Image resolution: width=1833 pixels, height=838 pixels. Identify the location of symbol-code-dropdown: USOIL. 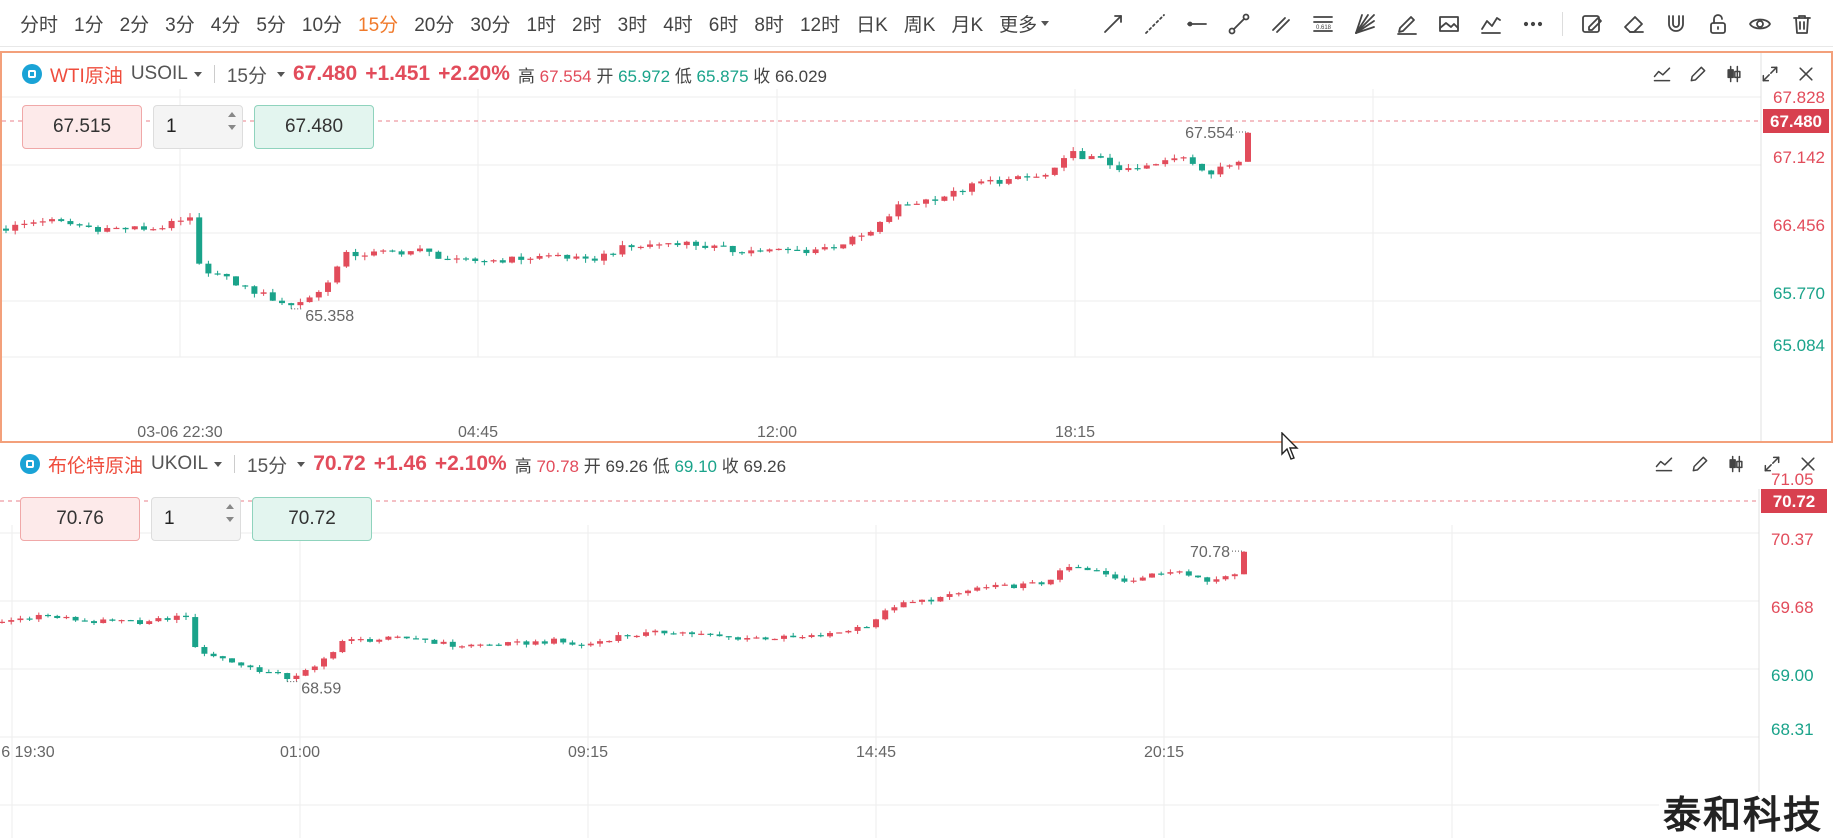
(166, 74).